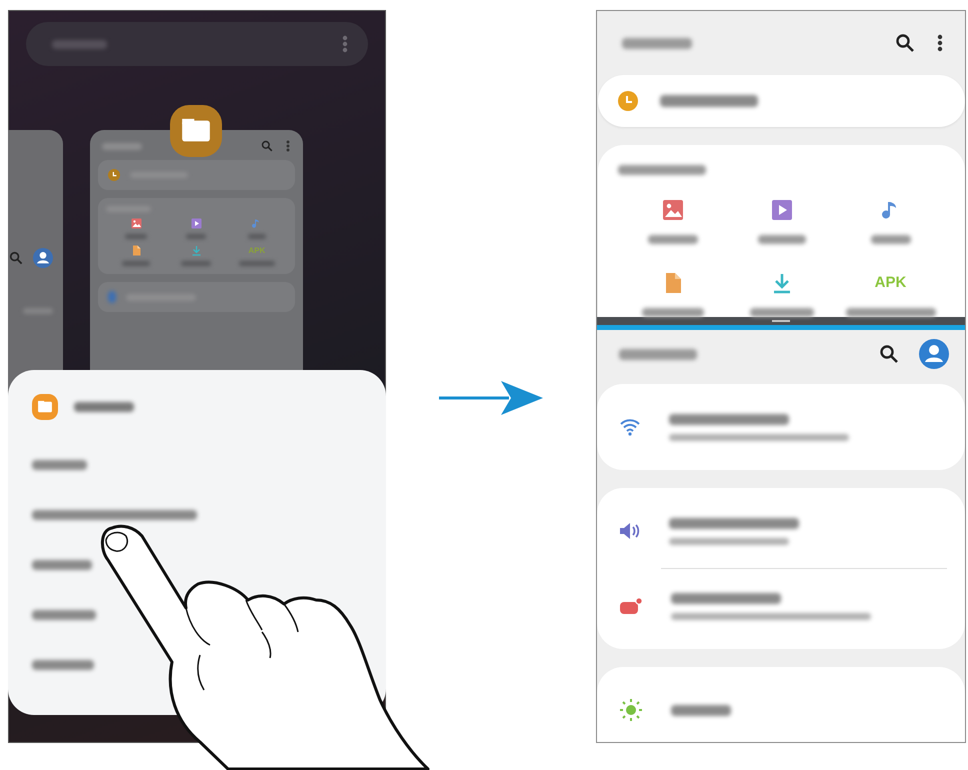 The height and width of the screenshot is (770, 968). What do you see at coordinates (197, 44) in the screenshot?
I see `search-bar` at bounding box center [197, 44].